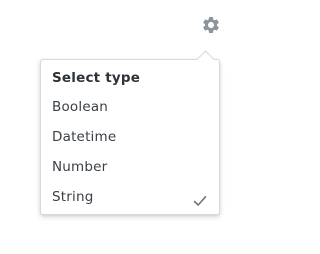 Image resolution: width=320 pixels, height=254 pixels. Describe the element at coordinates (211, 25) in the screenshot. I see `gear-icon` at that location.